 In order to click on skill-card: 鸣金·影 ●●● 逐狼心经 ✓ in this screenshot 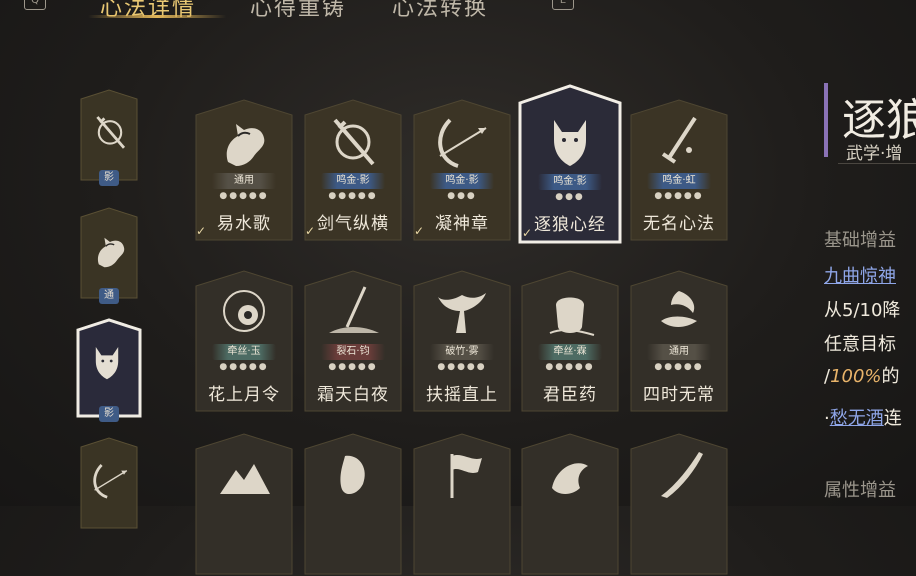, I will do `click(570, 164)`.